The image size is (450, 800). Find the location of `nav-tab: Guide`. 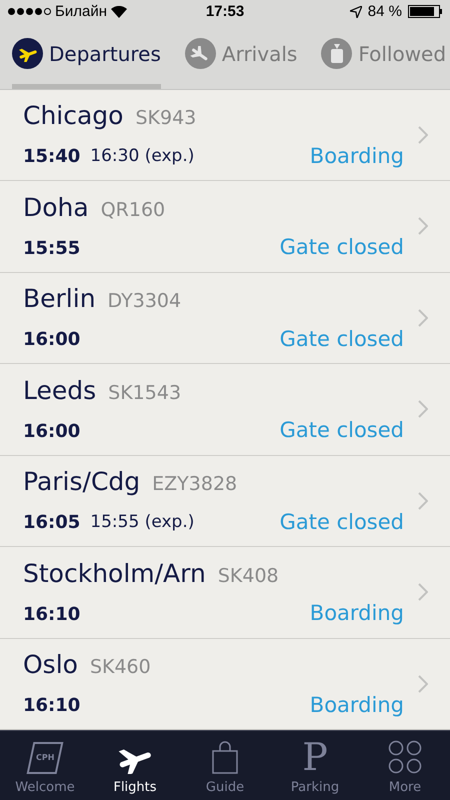

nav-tab: Guide is located at coordinates (225, 765).